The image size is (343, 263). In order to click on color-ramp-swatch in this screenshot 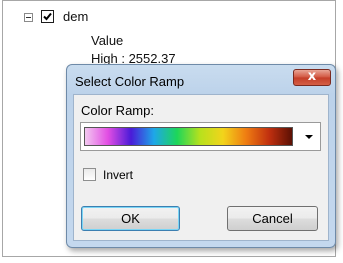, I will do `click(188, 136)`.